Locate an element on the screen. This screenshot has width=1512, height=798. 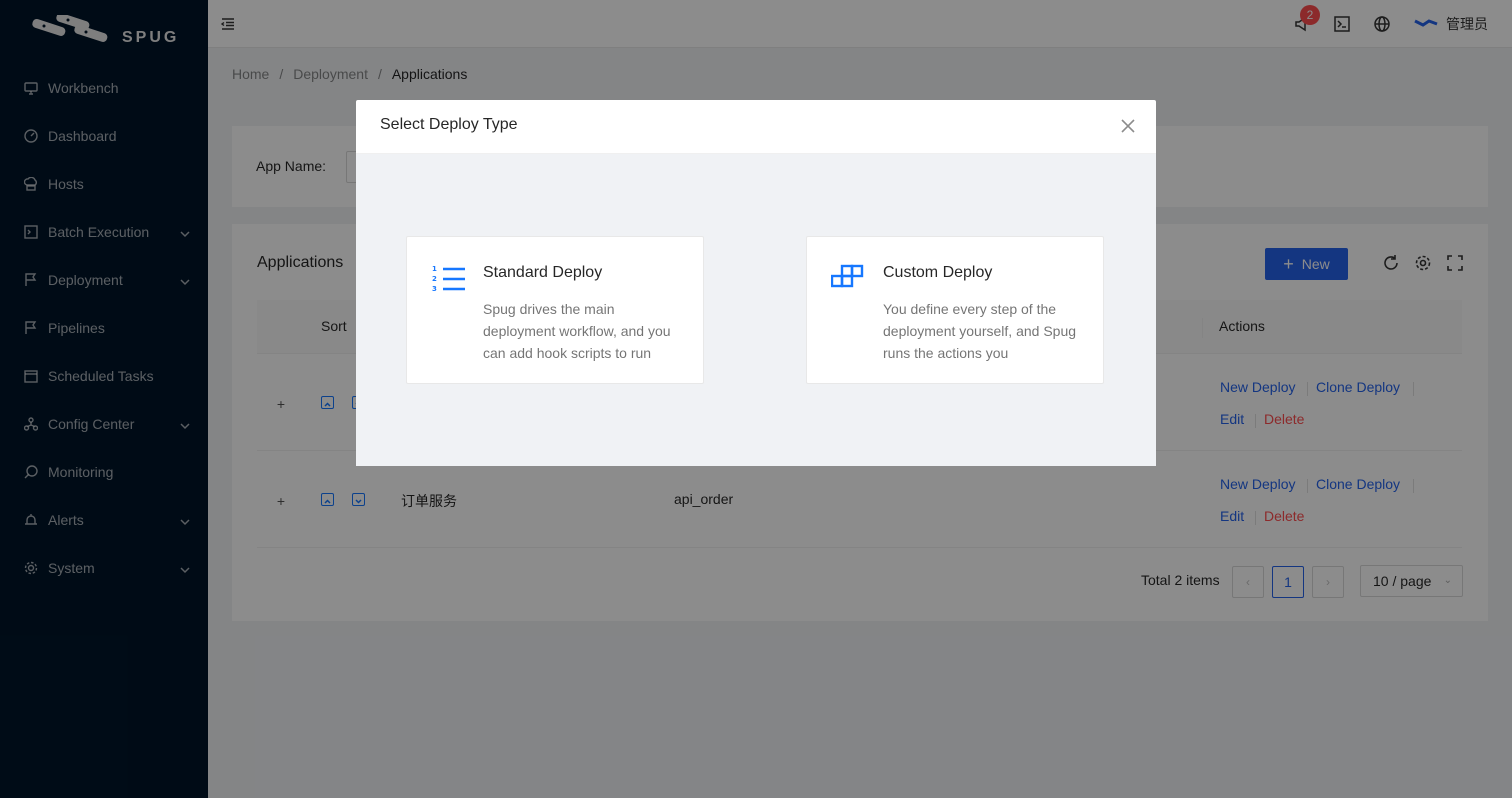
modal-header: Select Deploy Type is located at coordinates (756, 127).